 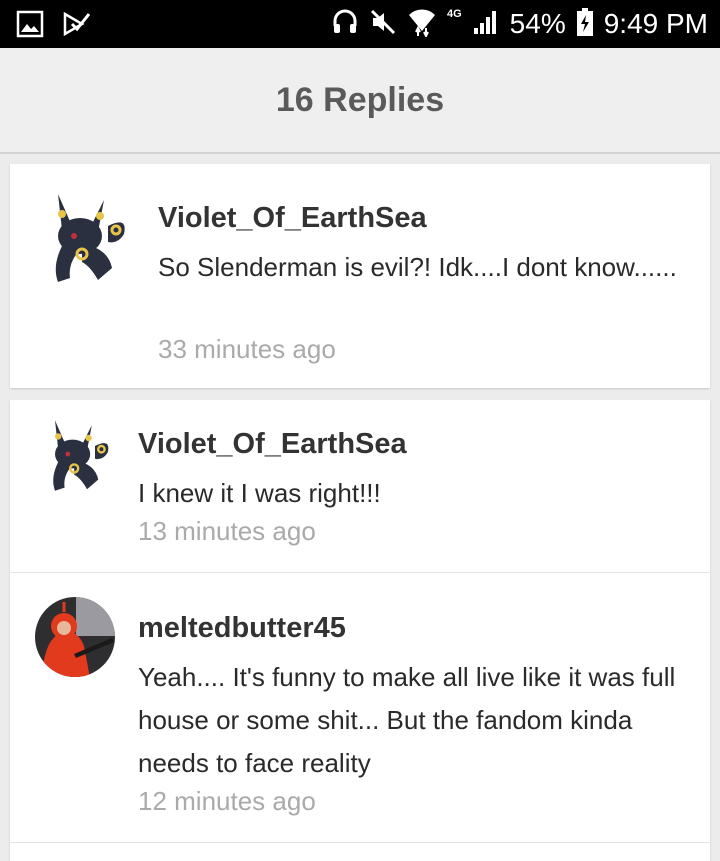 What do you see at coordinates (360, 24) in the screenshot?
I see `status-bar: 4G 54% 9:49 PM` at bounding box center [360, 24].